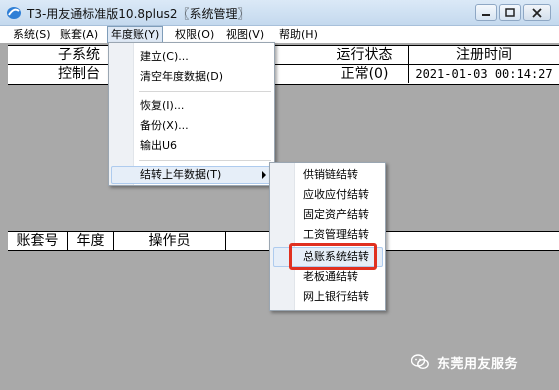  I want to click on menu-account: 账套(A), so click(79, 34).